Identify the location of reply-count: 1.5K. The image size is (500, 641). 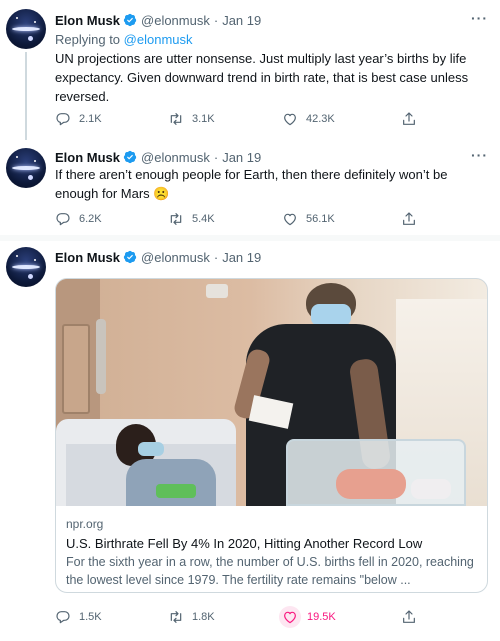
(90, 617).